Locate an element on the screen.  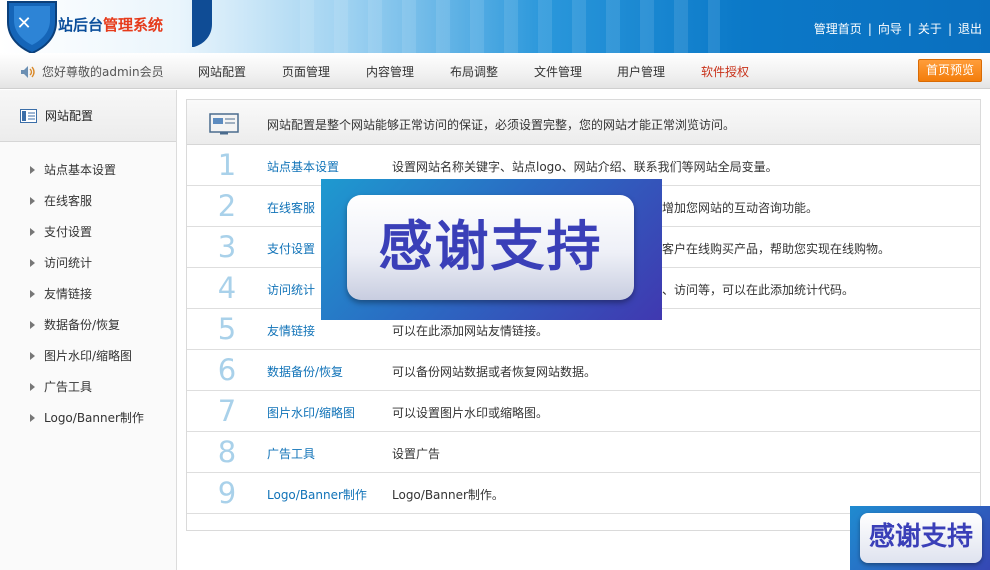
row-description: 可以设置图片水印或缩略图。 is located at coordinates (470, 413).